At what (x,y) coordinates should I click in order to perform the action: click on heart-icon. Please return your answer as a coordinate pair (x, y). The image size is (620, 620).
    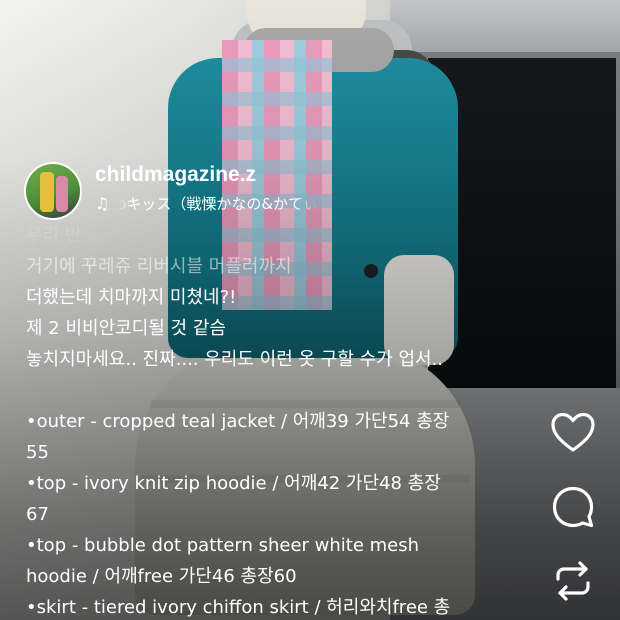
    Looking at the image, I should click on (573, 432).